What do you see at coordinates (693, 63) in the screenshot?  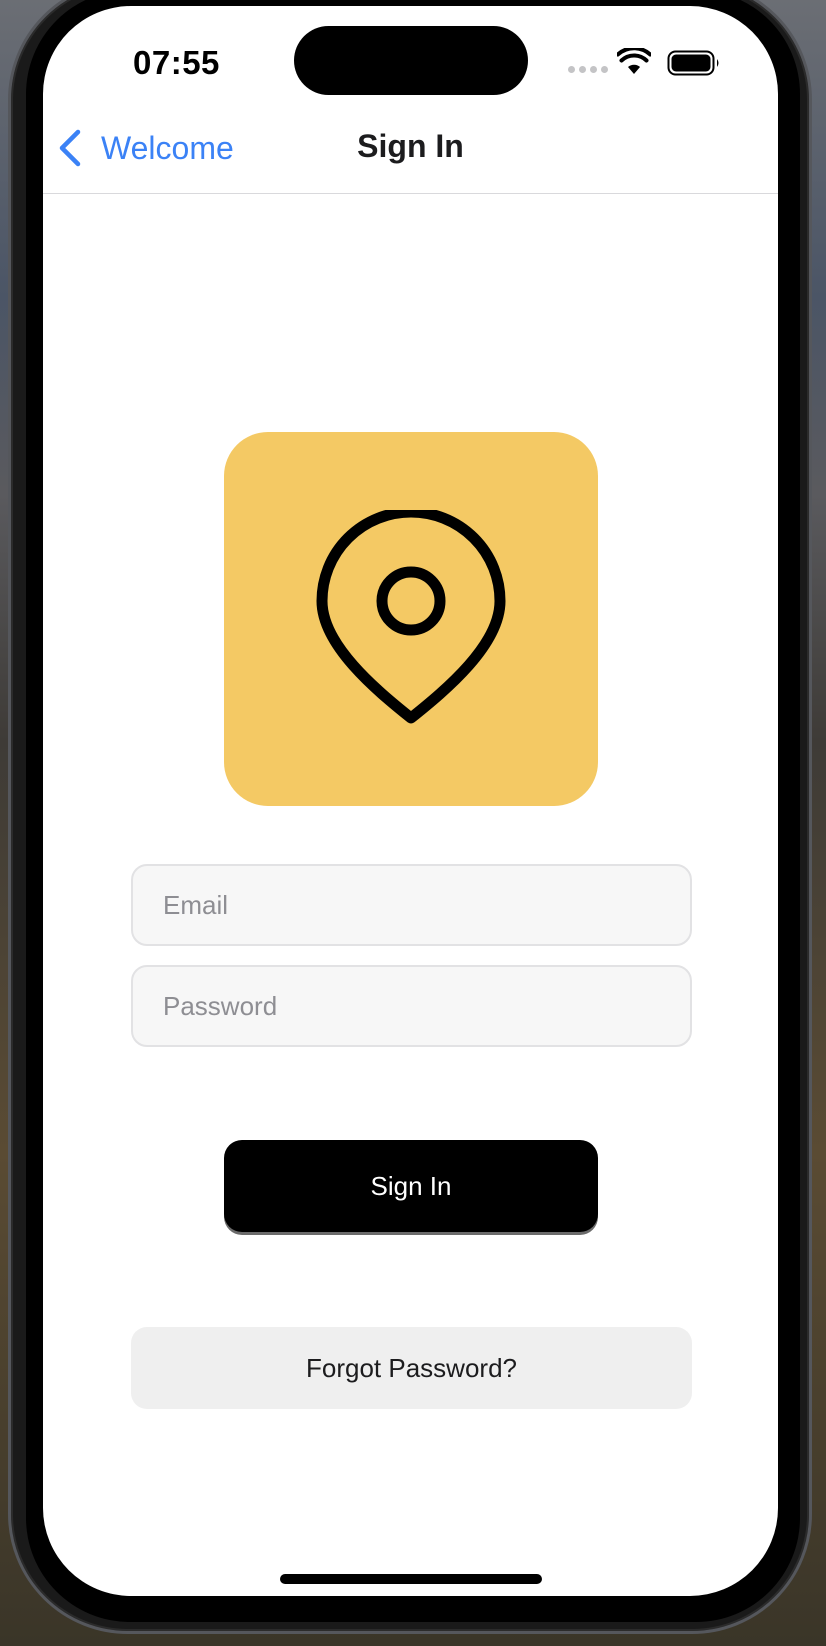 I see `battery-icon` at bounding box center [693, 63].